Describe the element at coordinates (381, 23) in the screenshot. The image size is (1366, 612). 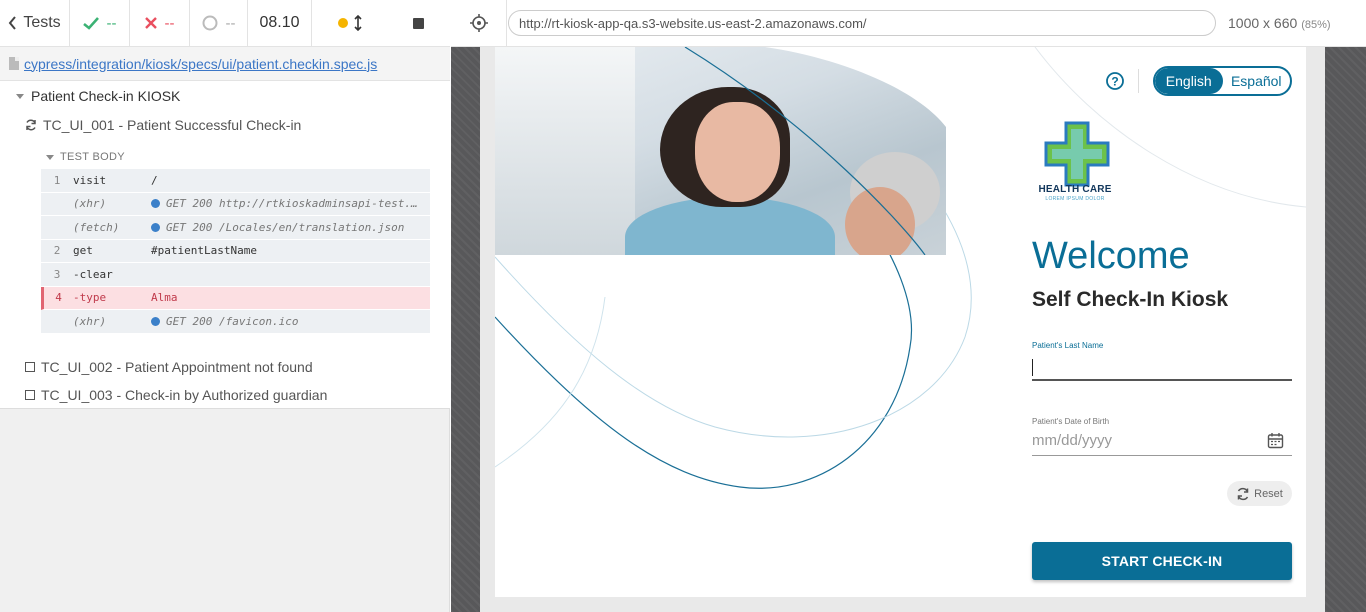
I see `runner-controls` at that location.